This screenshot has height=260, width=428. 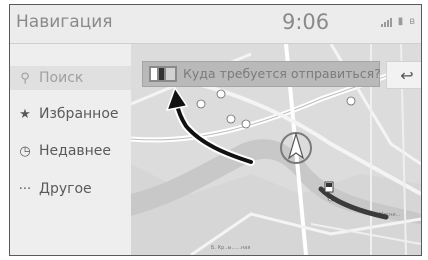 I want to click on destination-search-bar: Куда требуется отправиться?, so click(x=261, y=74).